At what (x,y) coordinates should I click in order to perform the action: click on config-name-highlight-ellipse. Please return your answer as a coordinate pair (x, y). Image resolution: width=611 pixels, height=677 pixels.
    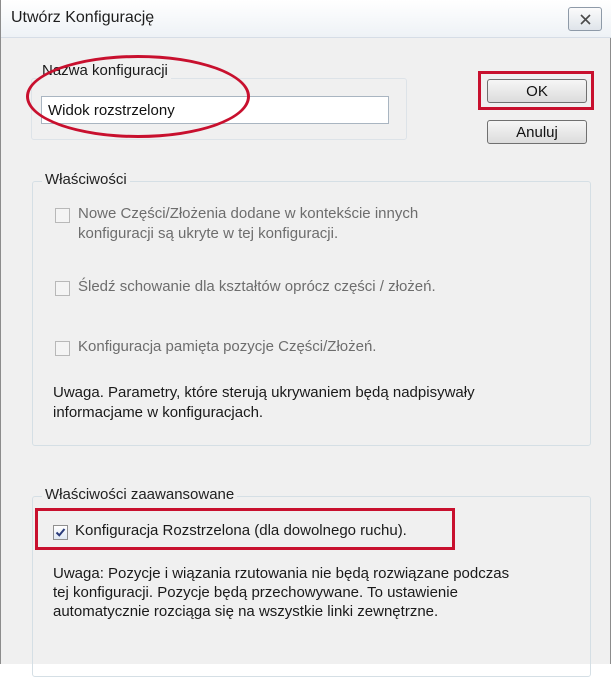
    Looking at the image, I should click on (138, 96).